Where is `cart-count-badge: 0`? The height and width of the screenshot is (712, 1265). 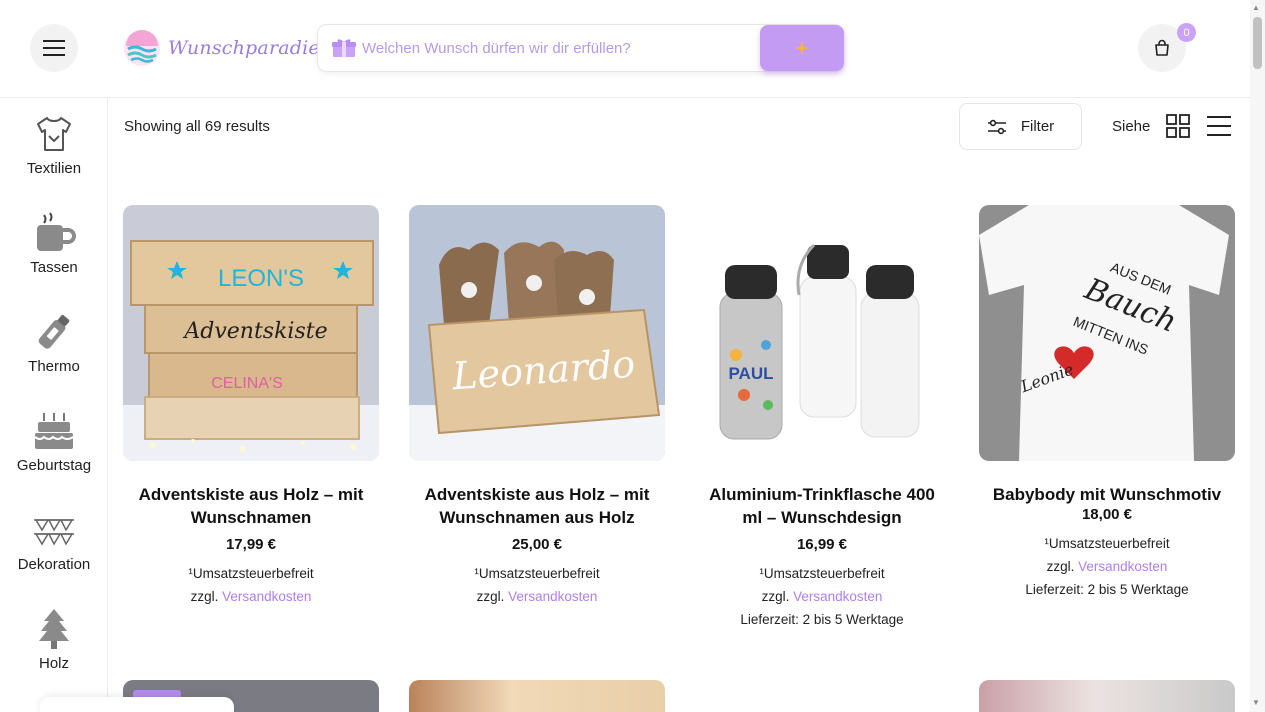
cart-count-badge: 0 is located at coordinates (1186, 32).